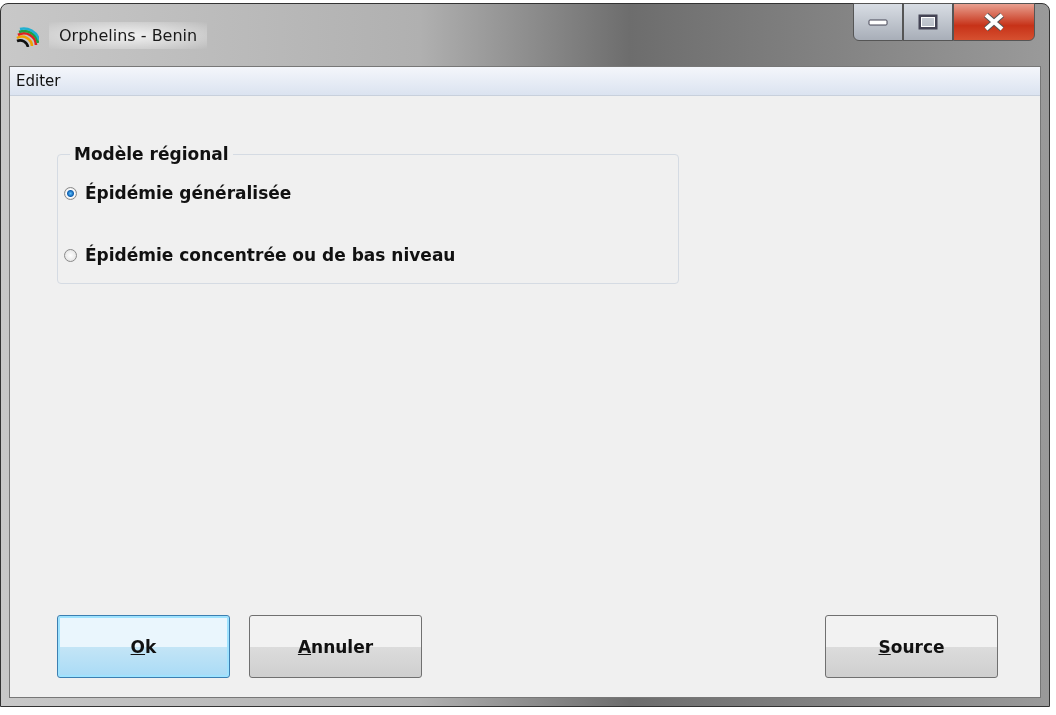  I want to click on dialog-button: Annuler, so click(335, 646).